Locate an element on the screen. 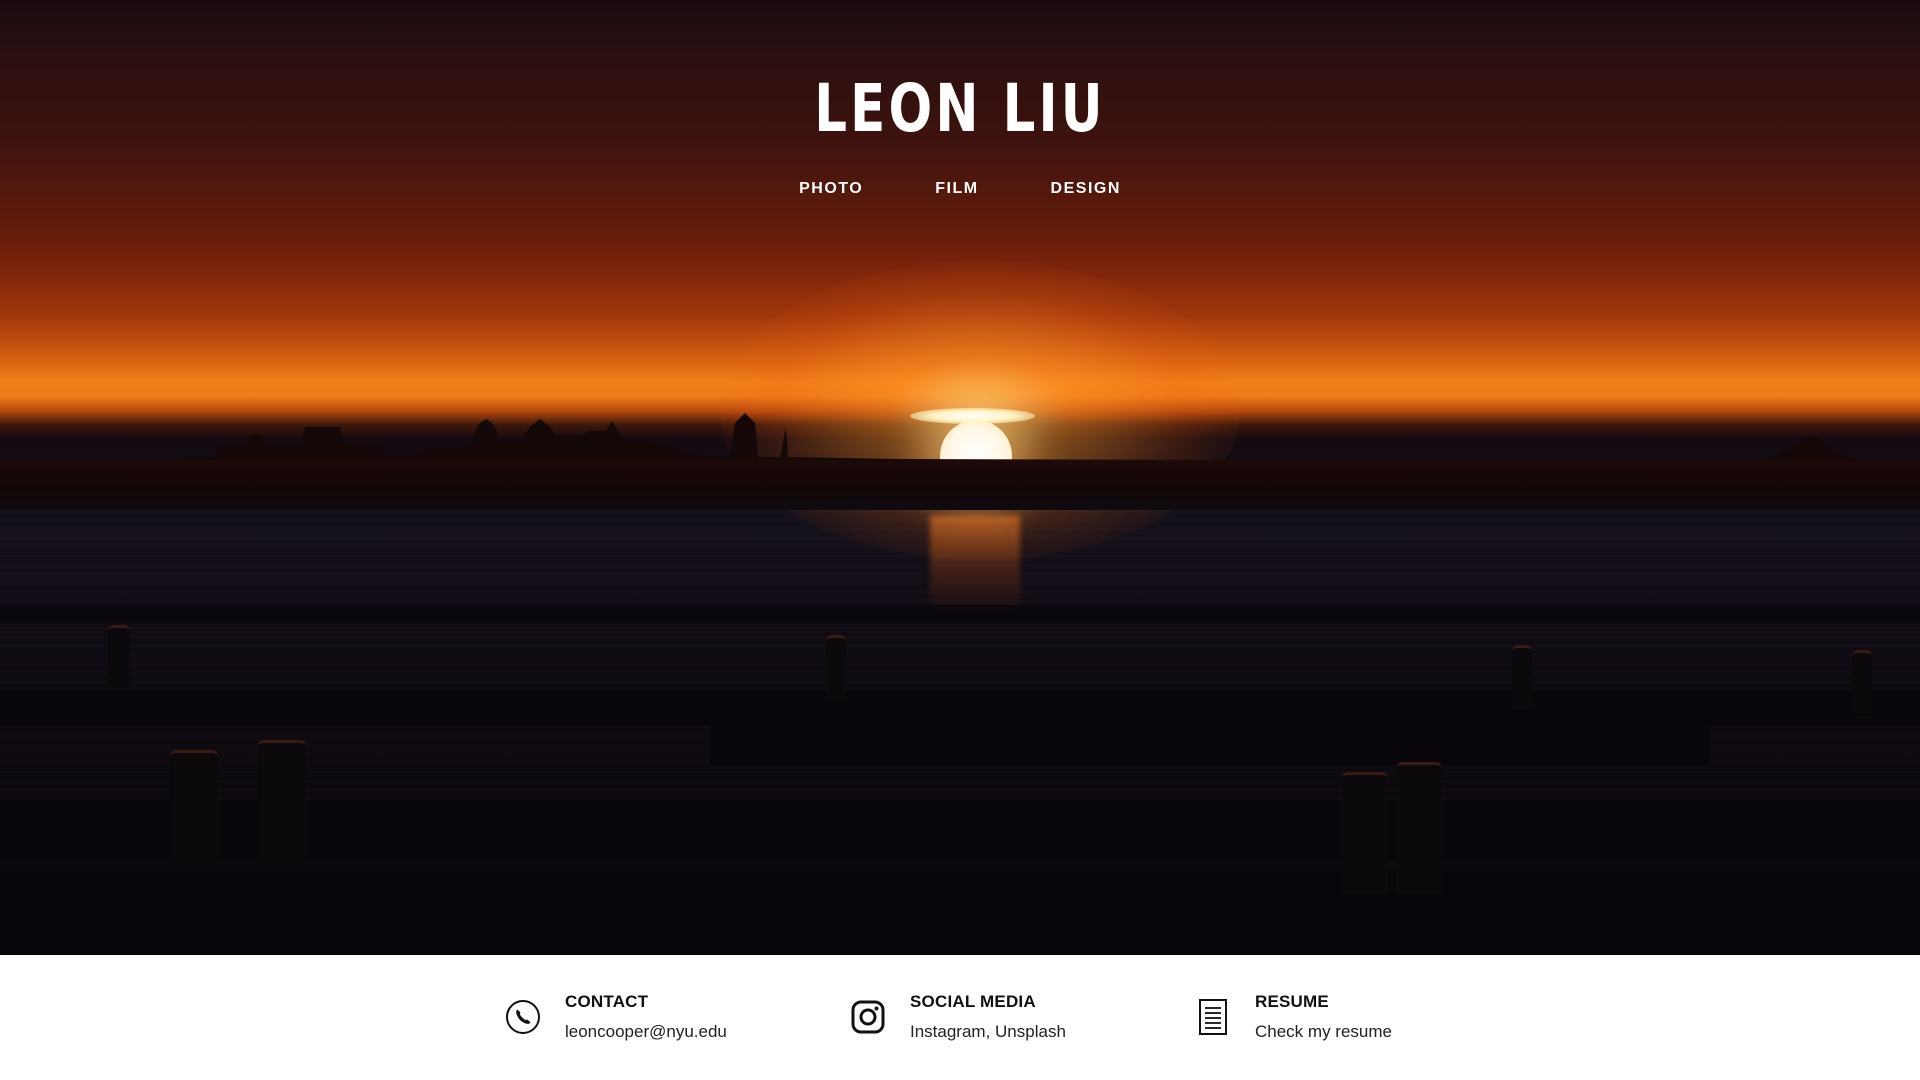 Image resolution: width=1920 pixels, height=1080 pixels. document-icon is located at coordinates (1213, 1017).